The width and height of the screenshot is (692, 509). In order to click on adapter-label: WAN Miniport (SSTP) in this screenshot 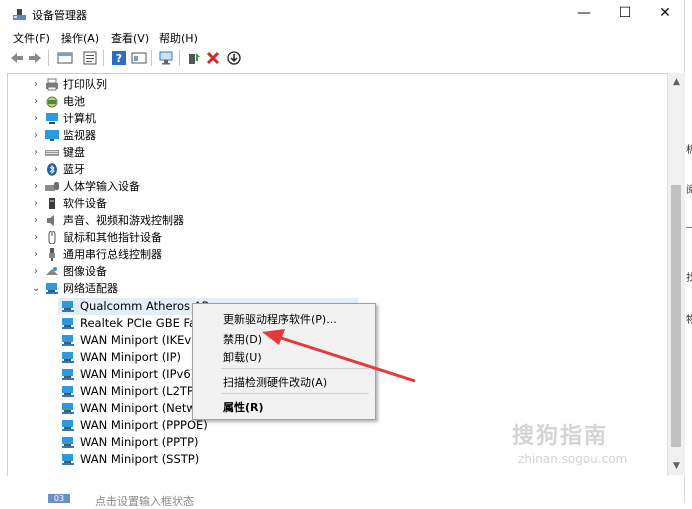, I will do `click(140, 459)`.